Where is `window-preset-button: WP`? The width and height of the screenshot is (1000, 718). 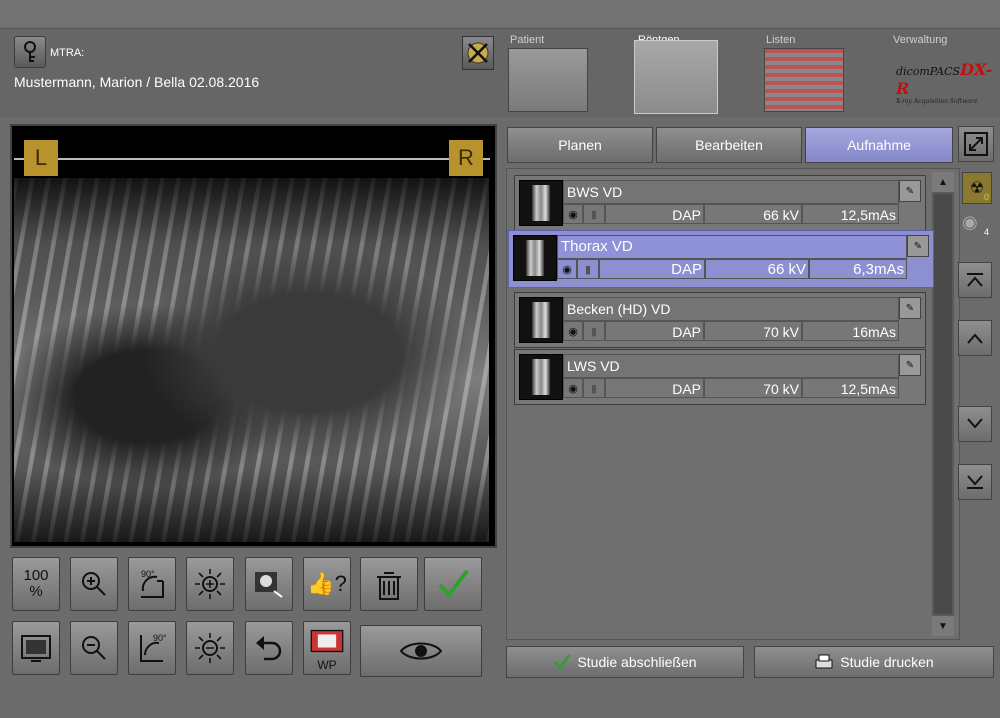 window-preset-button: WP is located at coordinates (327, 648).